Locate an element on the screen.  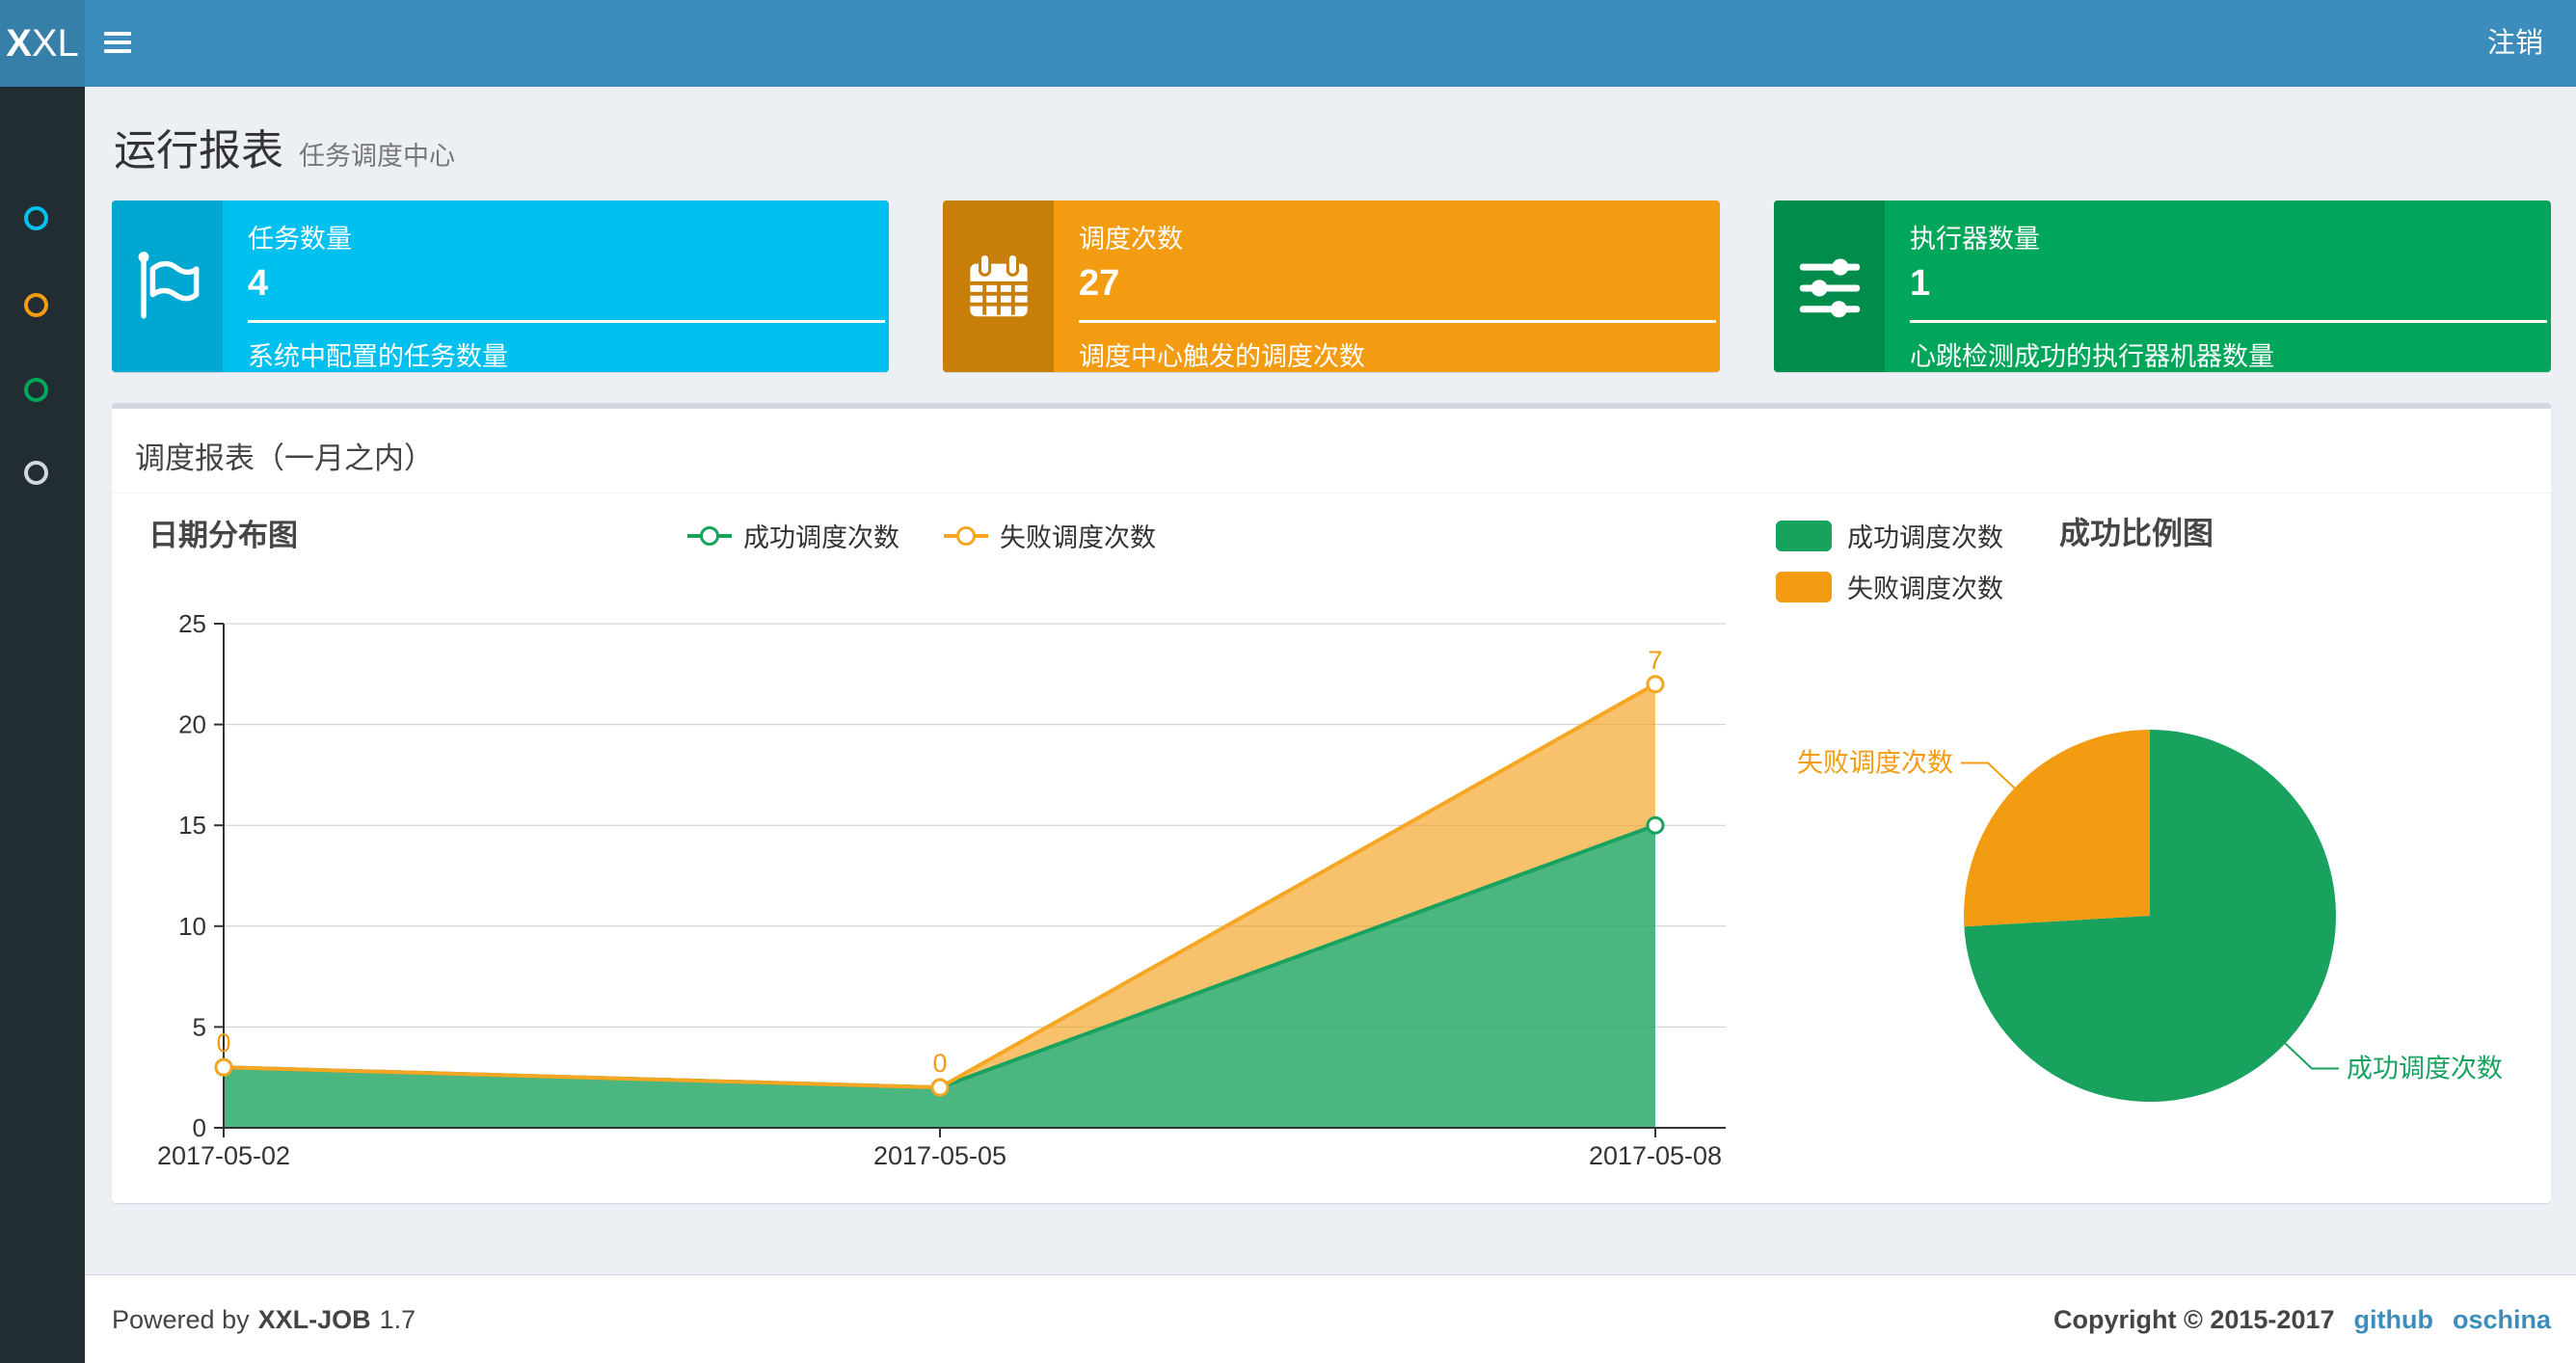
footer-powered-by: Powered by XXL-JOB 1.7 is located at coordinates (264, 1319).